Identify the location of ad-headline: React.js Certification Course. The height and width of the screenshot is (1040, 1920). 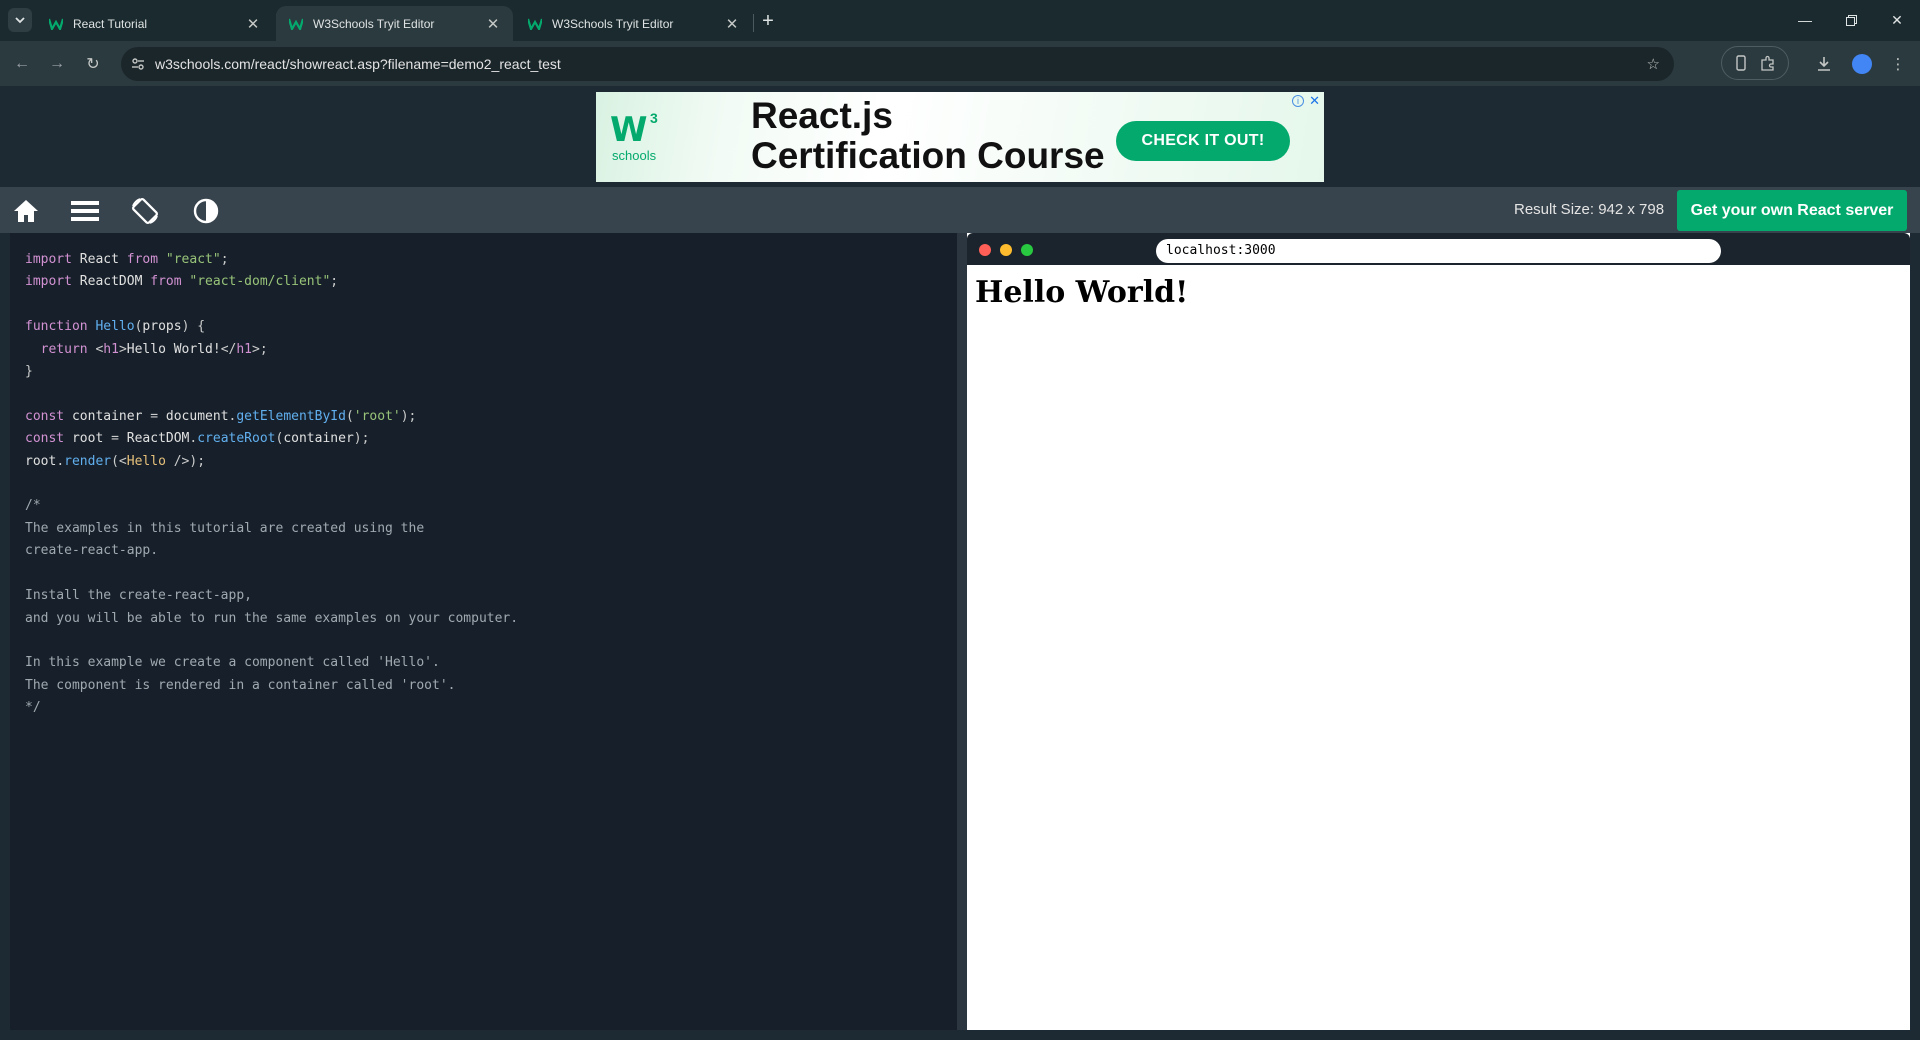
(928, 136).